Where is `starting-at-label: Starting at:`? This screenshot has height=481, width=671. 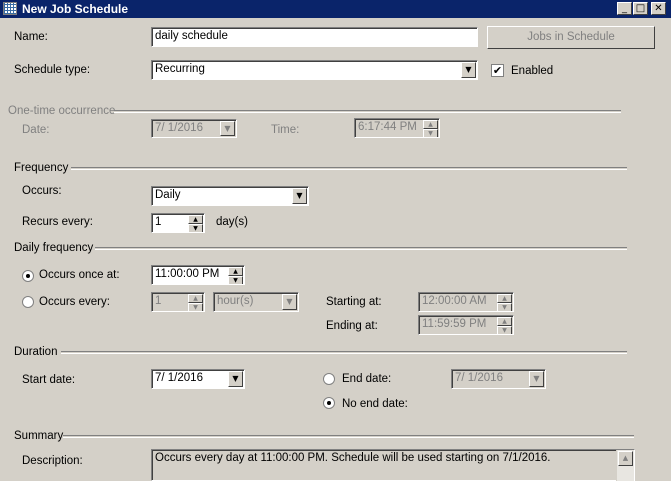 starting-at-label: Starting at: is located at coordinates (354, 302).